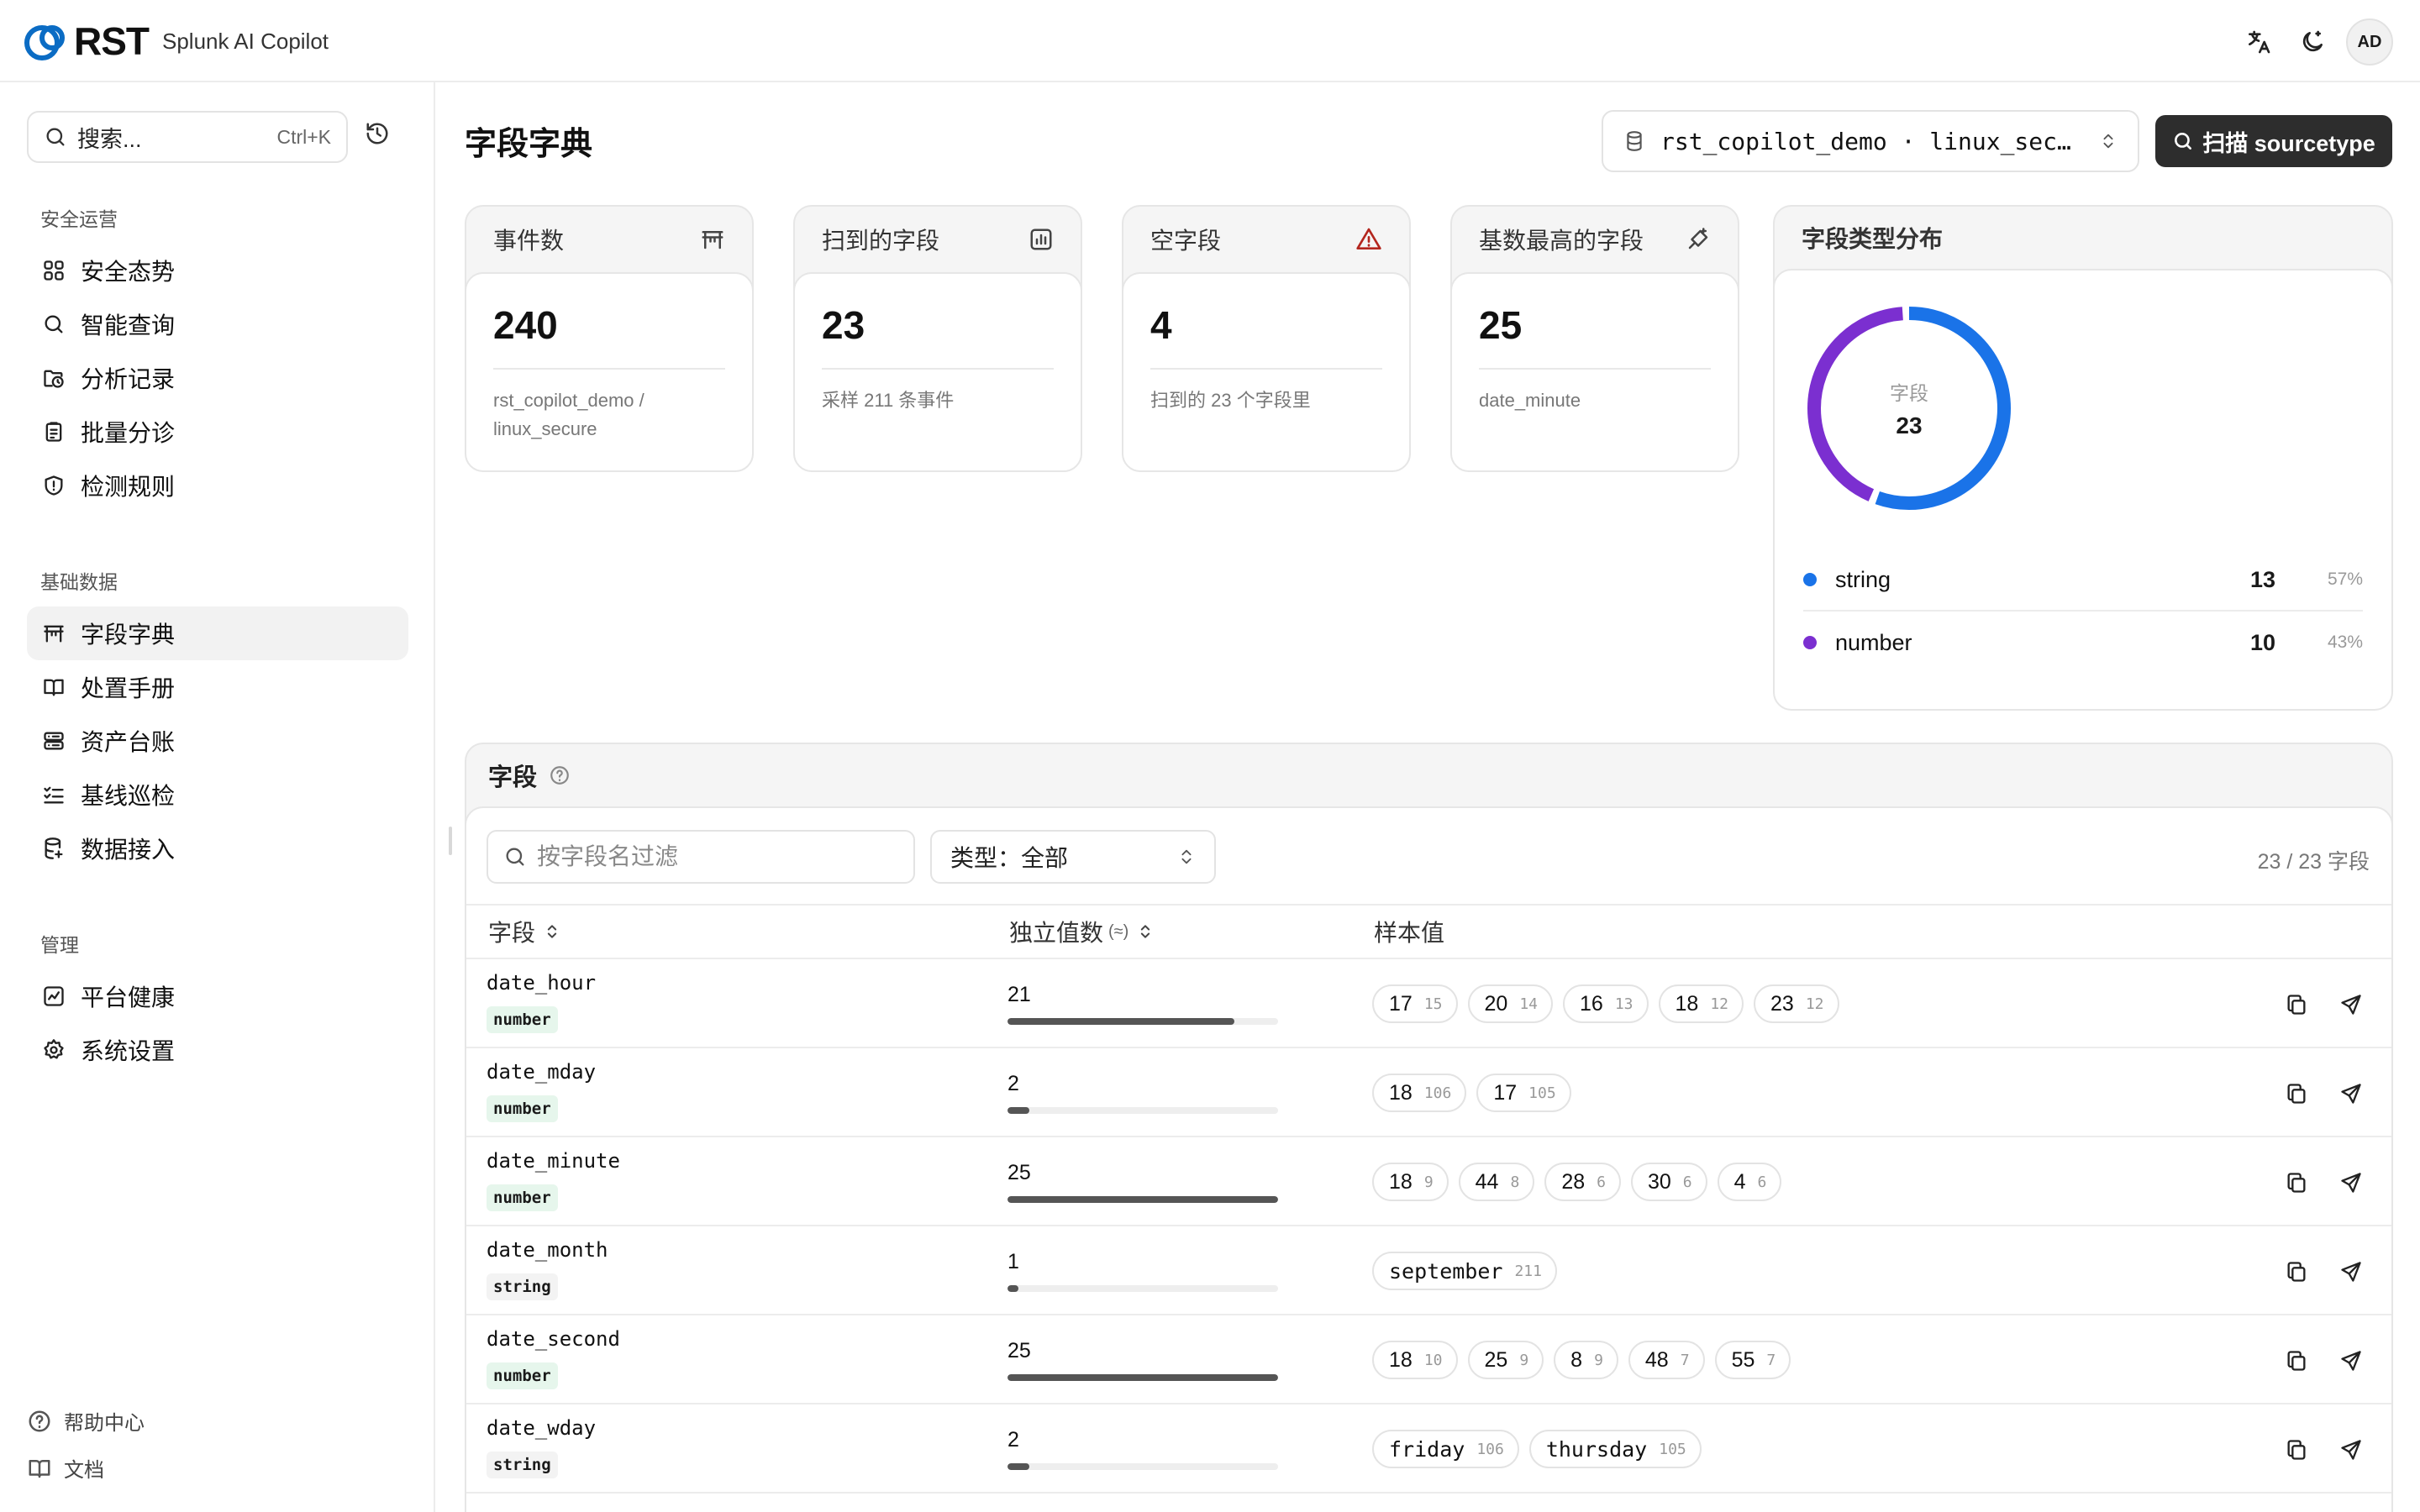  What do you see at coordinates (2345, 579) in the screenshot?
I see `legend-percent: 57%` at bounding box center [2345, 579].